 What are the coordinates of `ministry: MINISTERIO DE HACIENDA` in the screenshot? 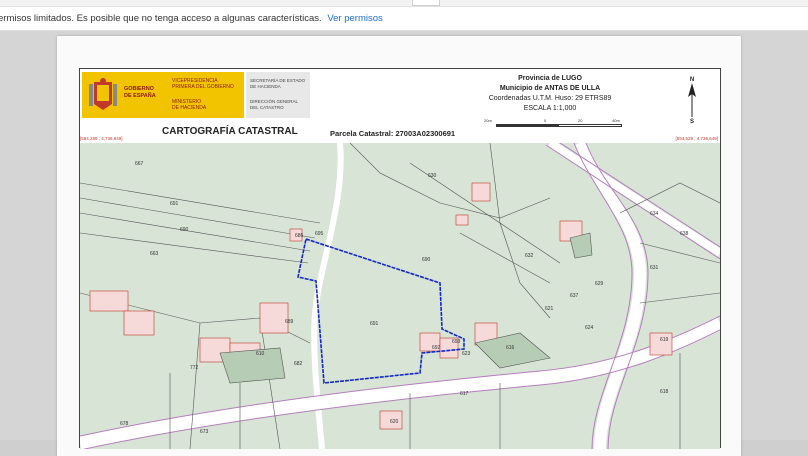 It's located at (189, 105).